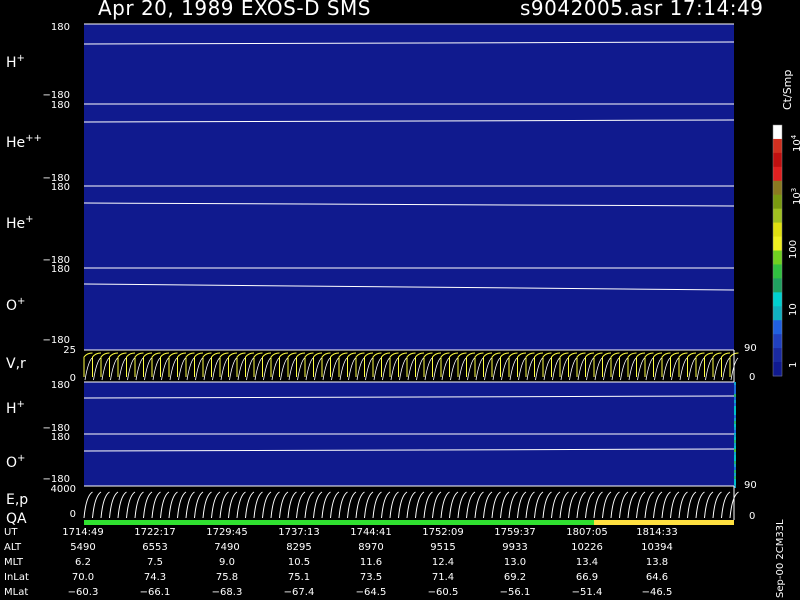 Image resolution: width=800 pixels, height=600 pixels. I want to click on panel-he-plus-plus-background, so click(409, 145).